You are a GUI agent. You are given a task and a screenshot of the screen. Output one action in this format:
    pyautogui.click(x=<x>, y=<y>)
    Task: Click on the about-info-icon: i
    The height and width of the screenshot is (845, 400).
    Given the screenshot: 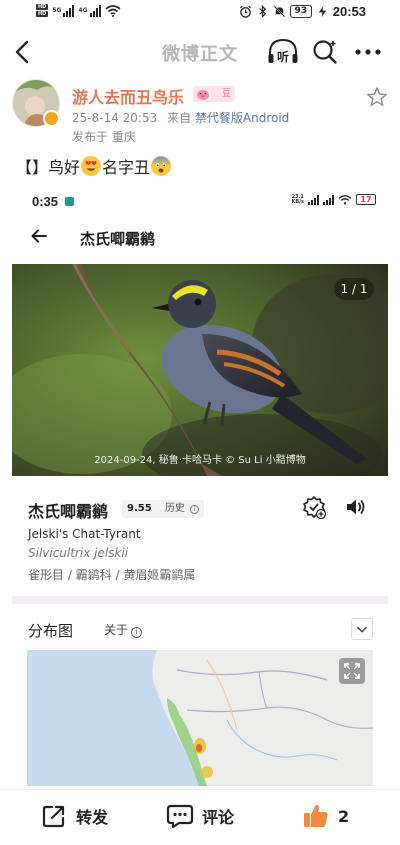 What is the action you would take?
    pyautogui.click(x=137, y=632)
    